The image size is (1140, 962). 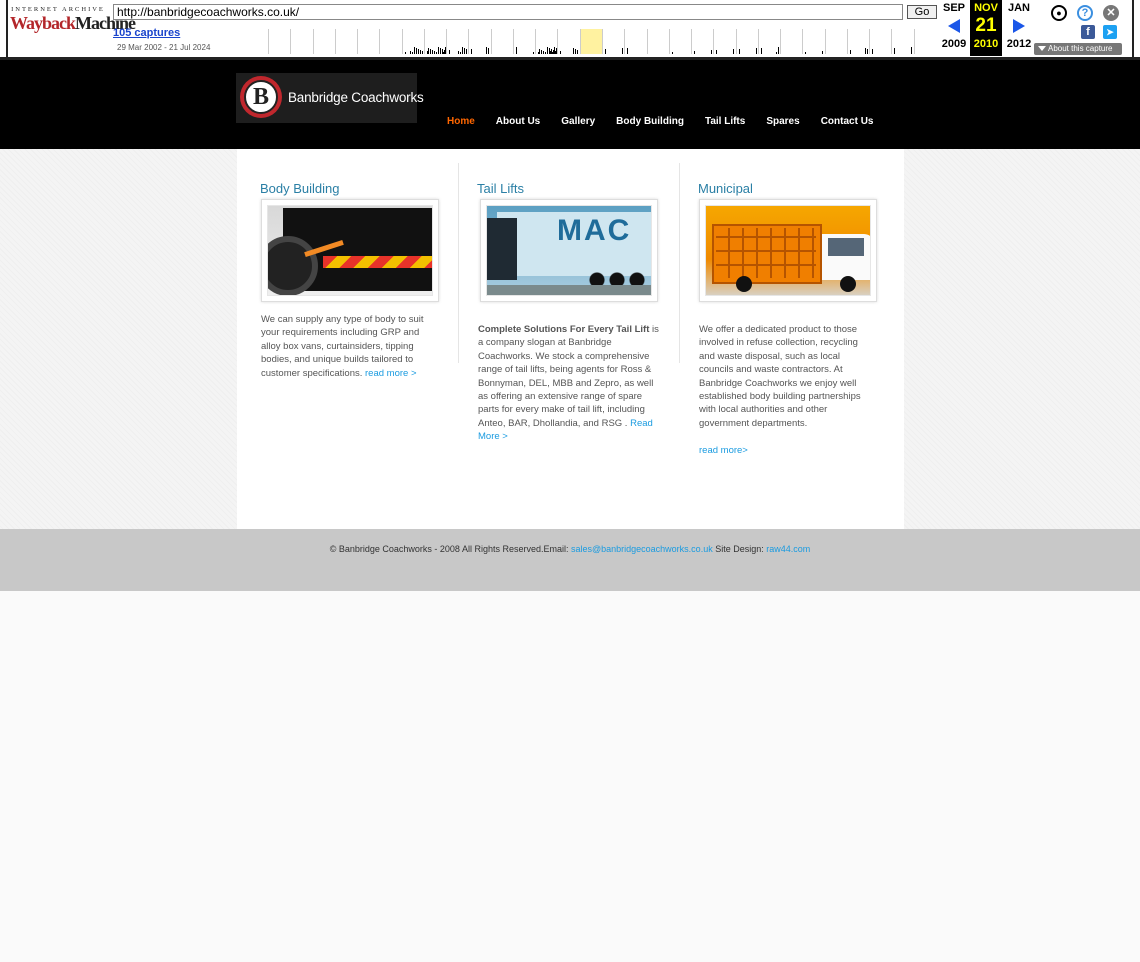 I want to click on tail-lifts-photo: MAC, so click(x=569, y=250).